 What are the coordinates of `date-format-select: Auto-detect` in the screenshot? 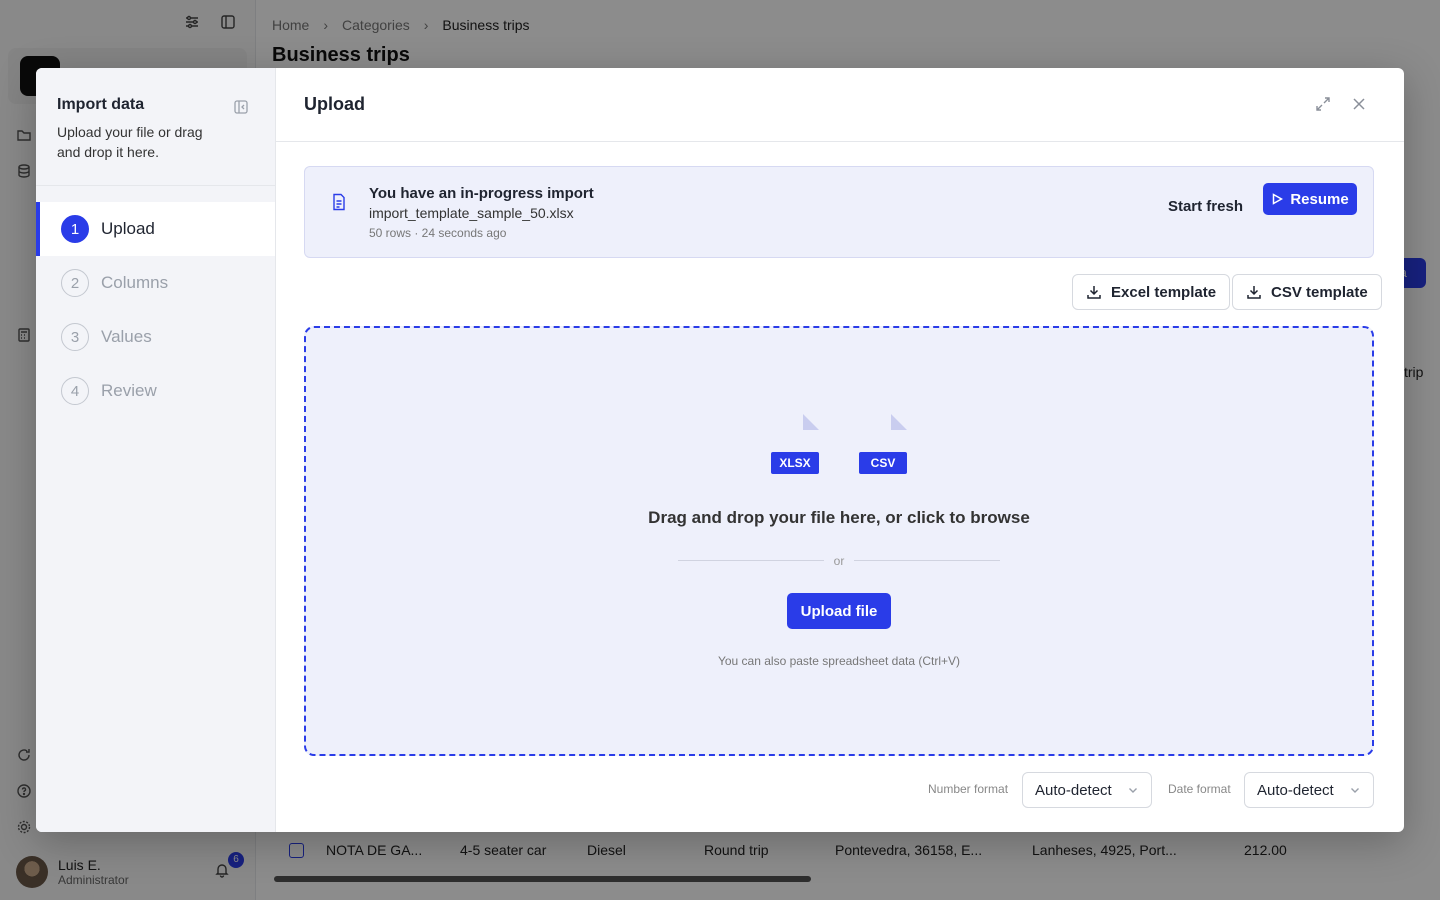 It's located at (1309, 790).